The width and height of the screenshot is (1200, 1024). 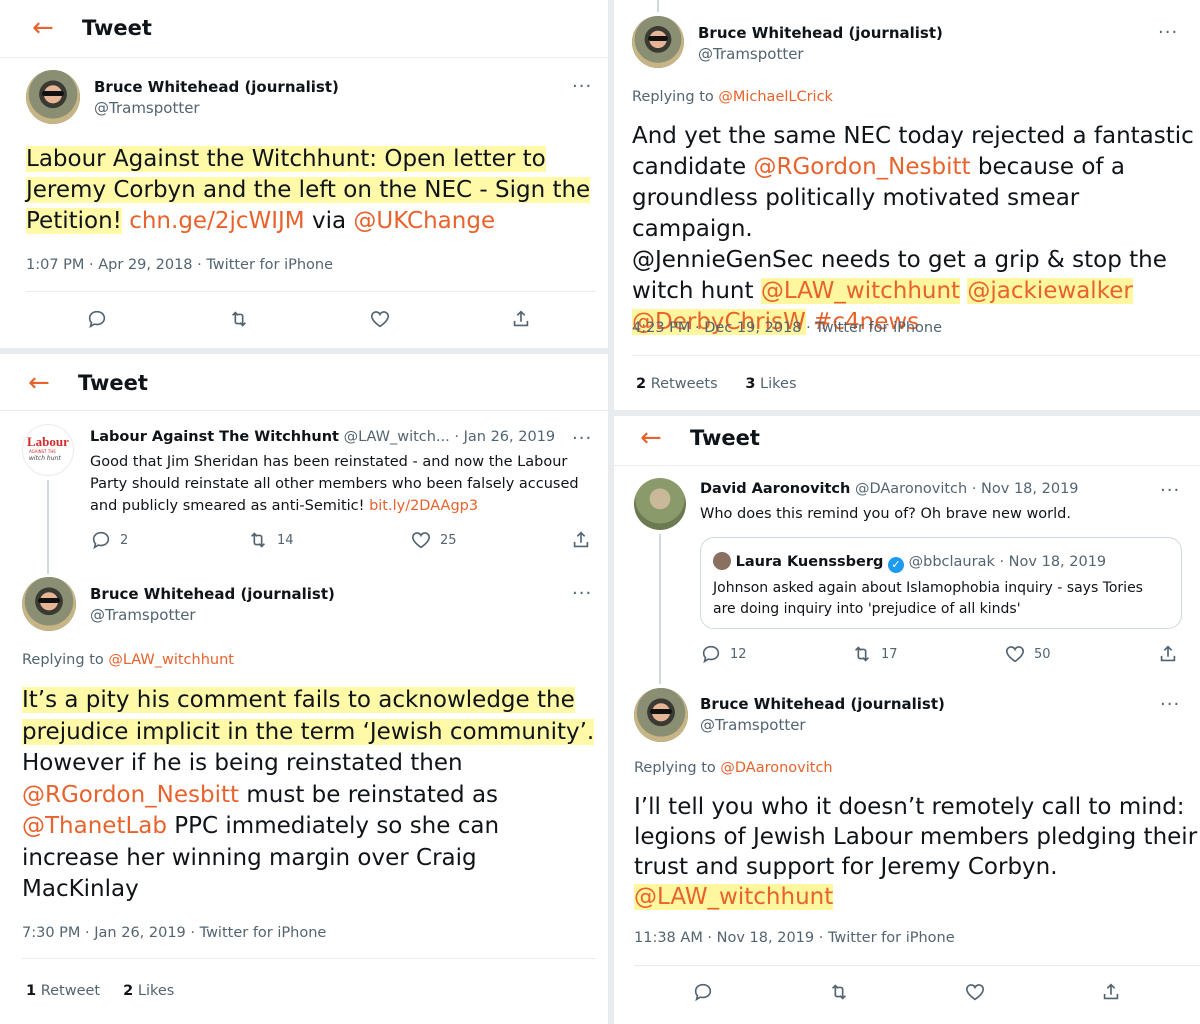 I want to click on parent-author-name: Labour Against The Witchhunt, so click(x=214, y=437).